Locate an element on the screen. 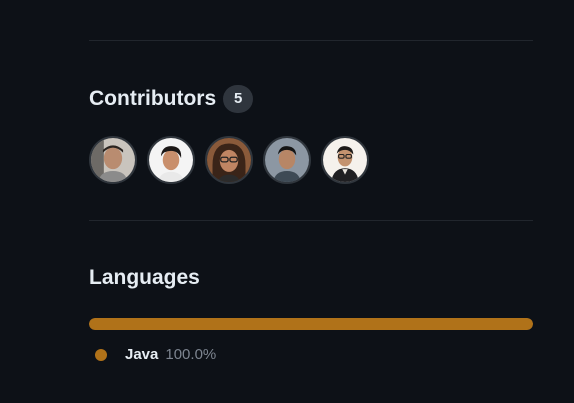 The height and width of the screenshot is (403, 574). languages-heading: Languages is located at coordinates (144, 278).